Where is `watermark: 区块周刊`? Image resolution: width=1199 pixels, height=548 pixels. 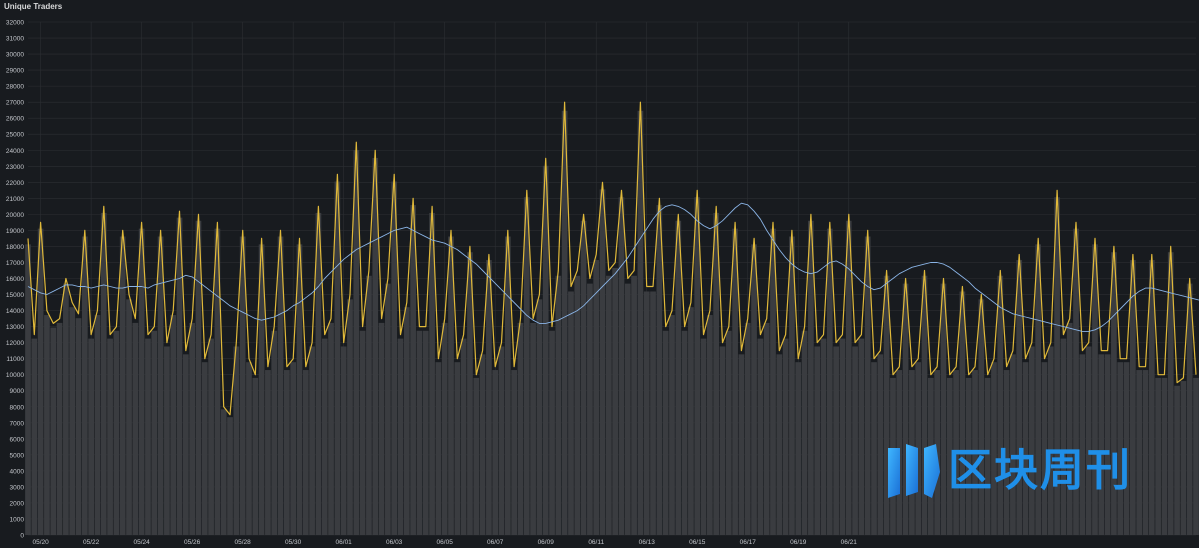
watermark: 区块周刊 is located at coordinates (1031, 471).